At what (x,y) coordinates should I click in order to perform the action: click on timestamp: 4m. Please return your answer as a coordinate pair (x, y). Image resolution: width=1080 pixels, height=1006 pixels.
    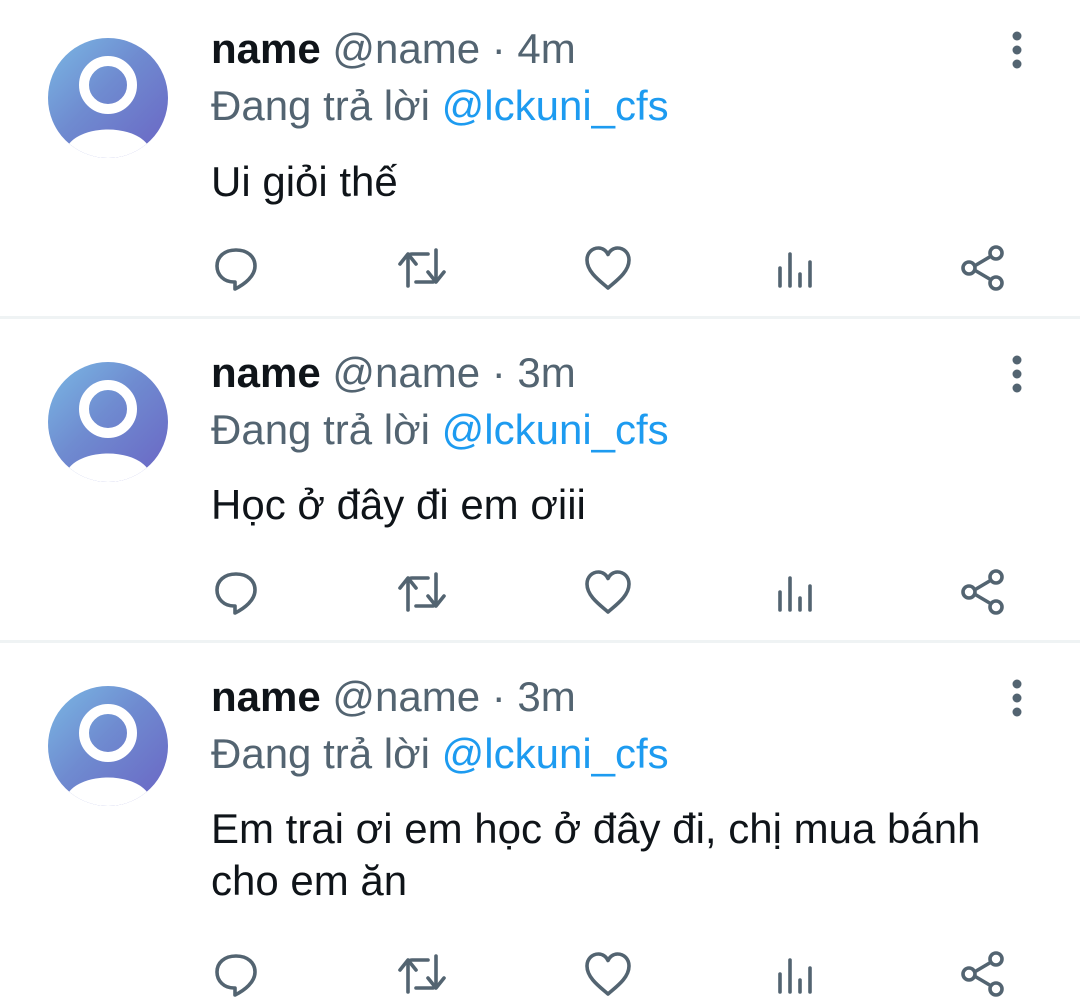
    Looking at the image, I should click on (546, 48).